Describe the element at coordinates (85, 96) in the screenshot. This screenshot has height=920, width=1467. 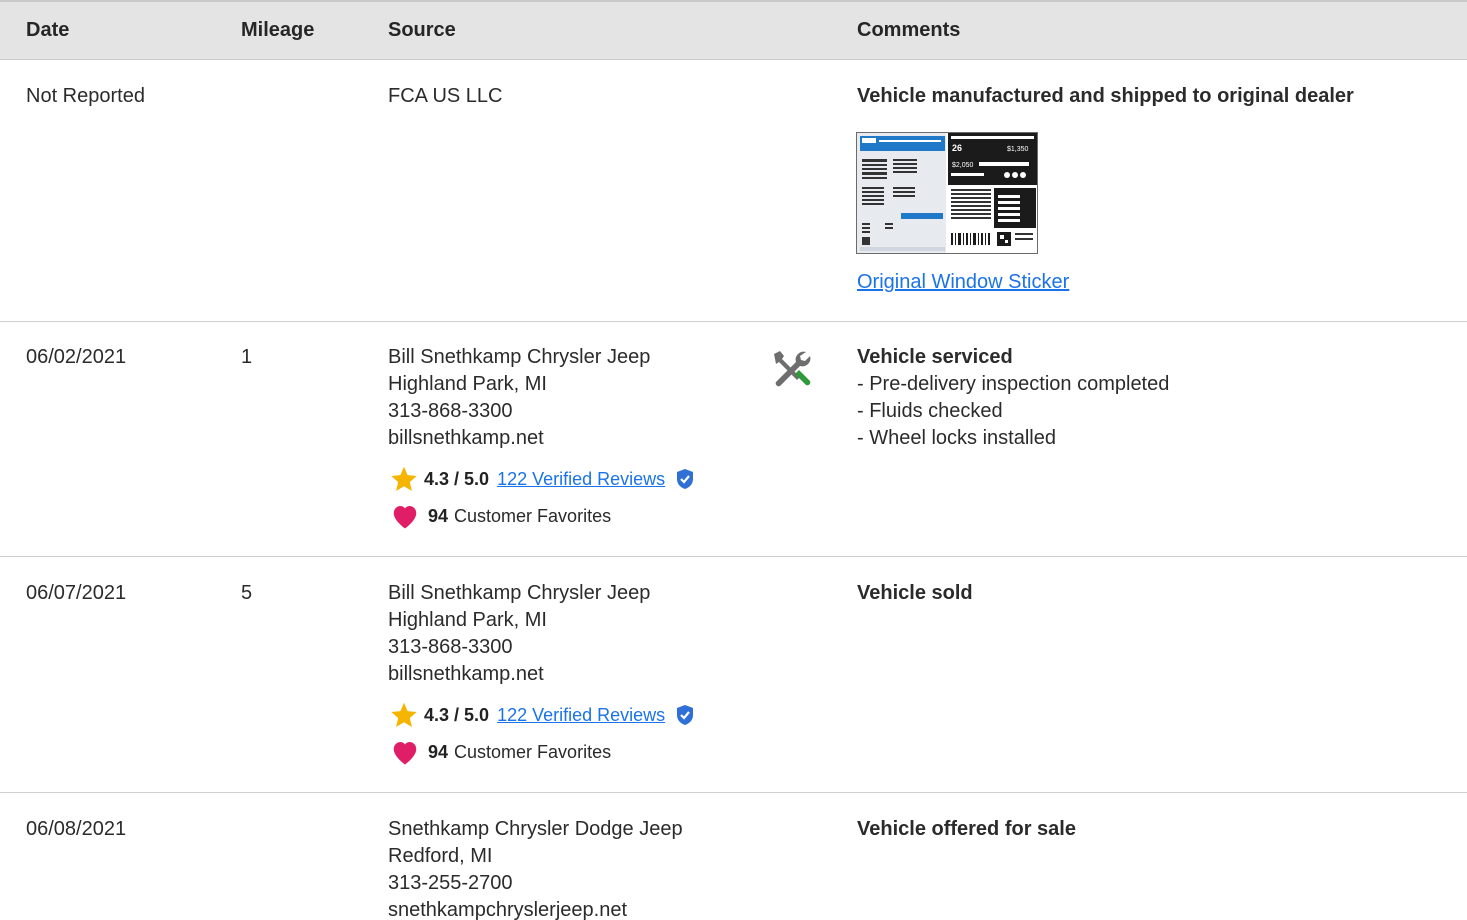
I see `row-date: Not Reported` at that location.